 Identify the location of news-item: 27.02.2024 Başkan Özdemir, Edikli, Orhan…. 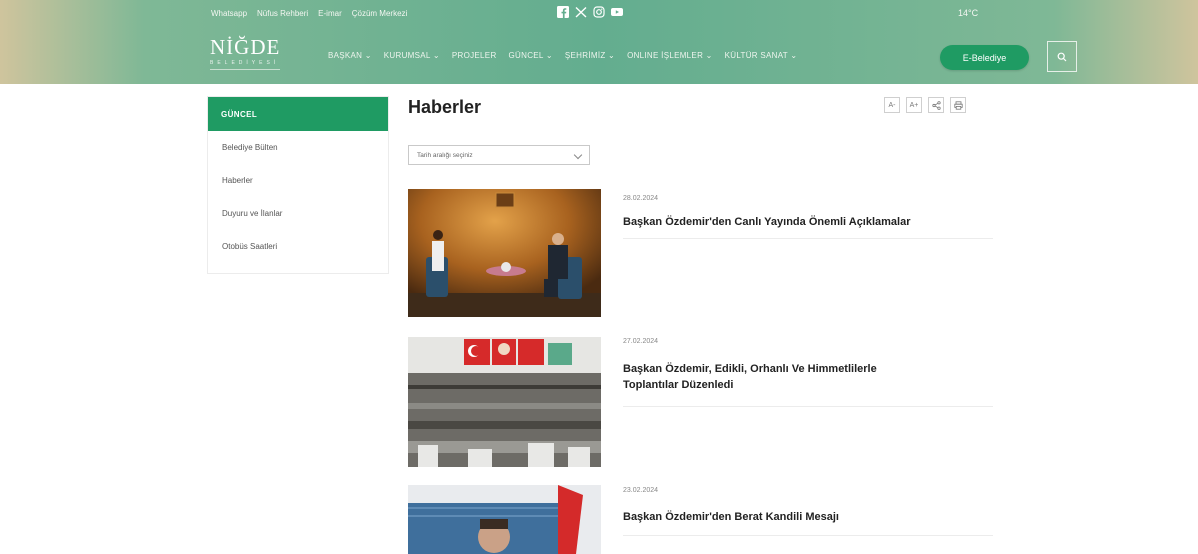
(700, 402).